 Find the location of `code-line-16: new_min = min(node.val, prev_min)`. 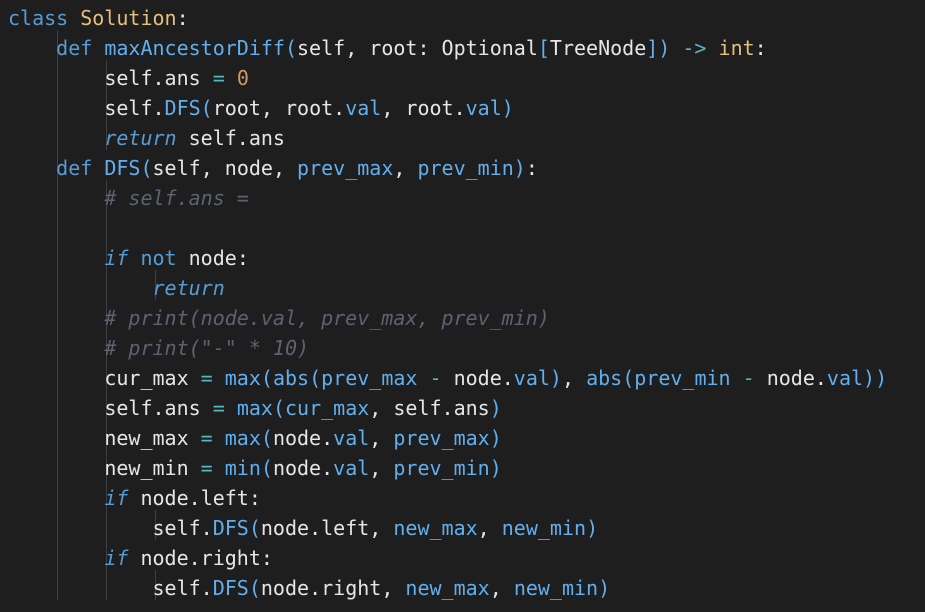

code-line-16: new_min = min(node.val, prev_min) is located at coordinates (254, 468).